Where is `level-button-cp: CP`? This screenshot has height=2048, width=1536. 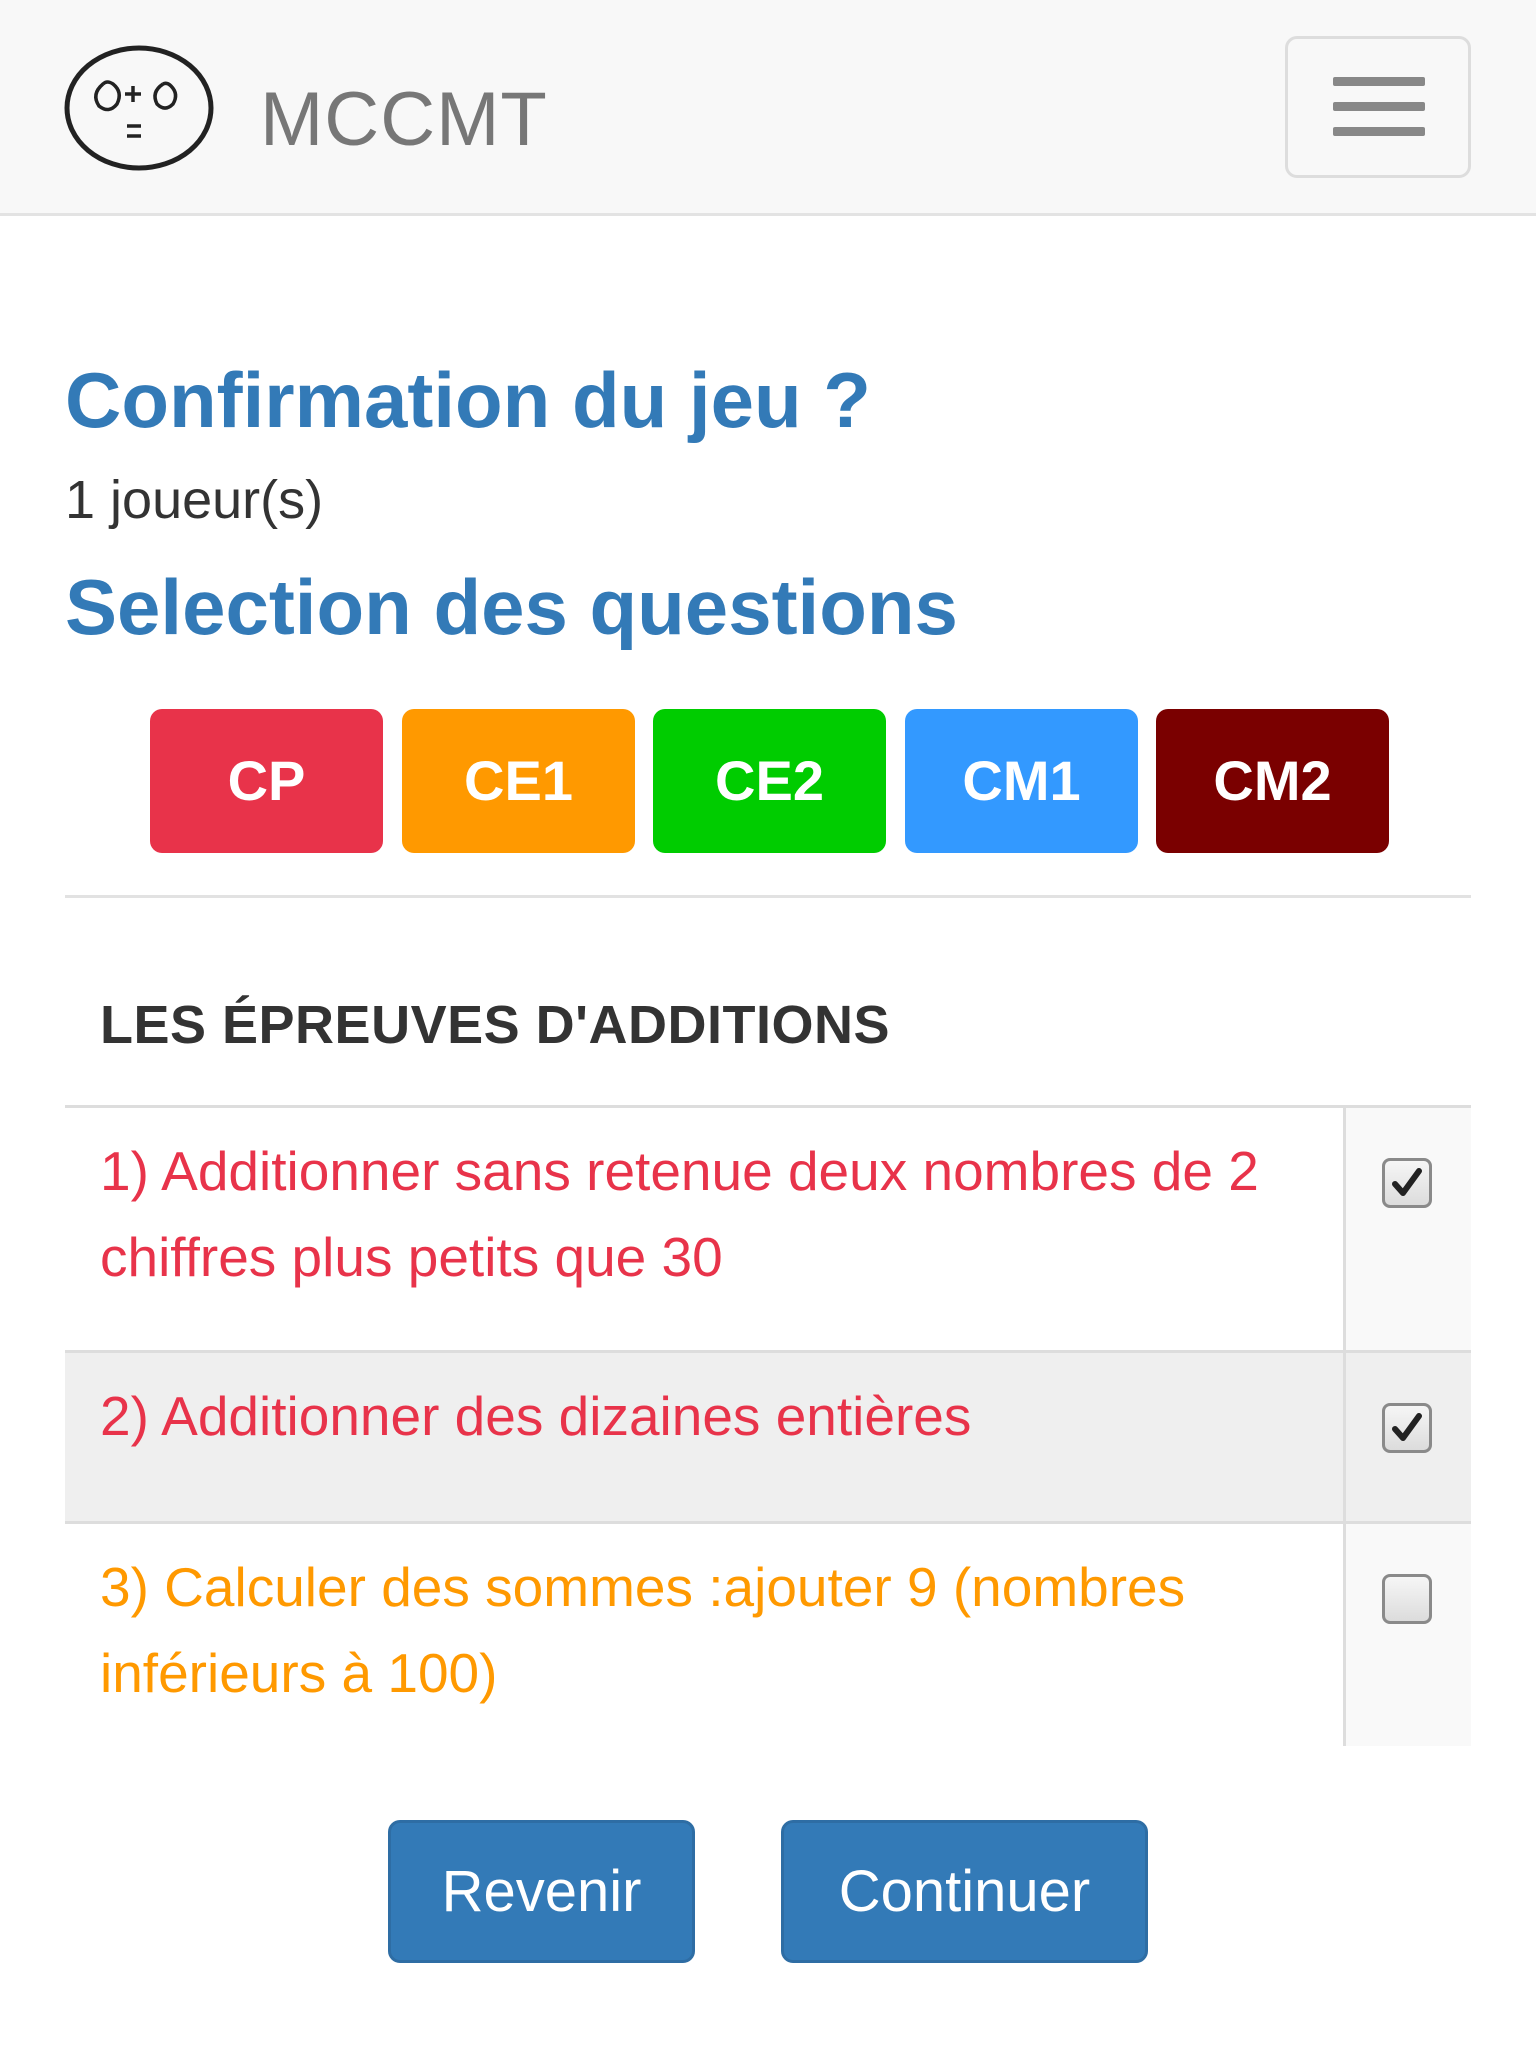
level-button-cp: CP is located at coordinates (266, 781).